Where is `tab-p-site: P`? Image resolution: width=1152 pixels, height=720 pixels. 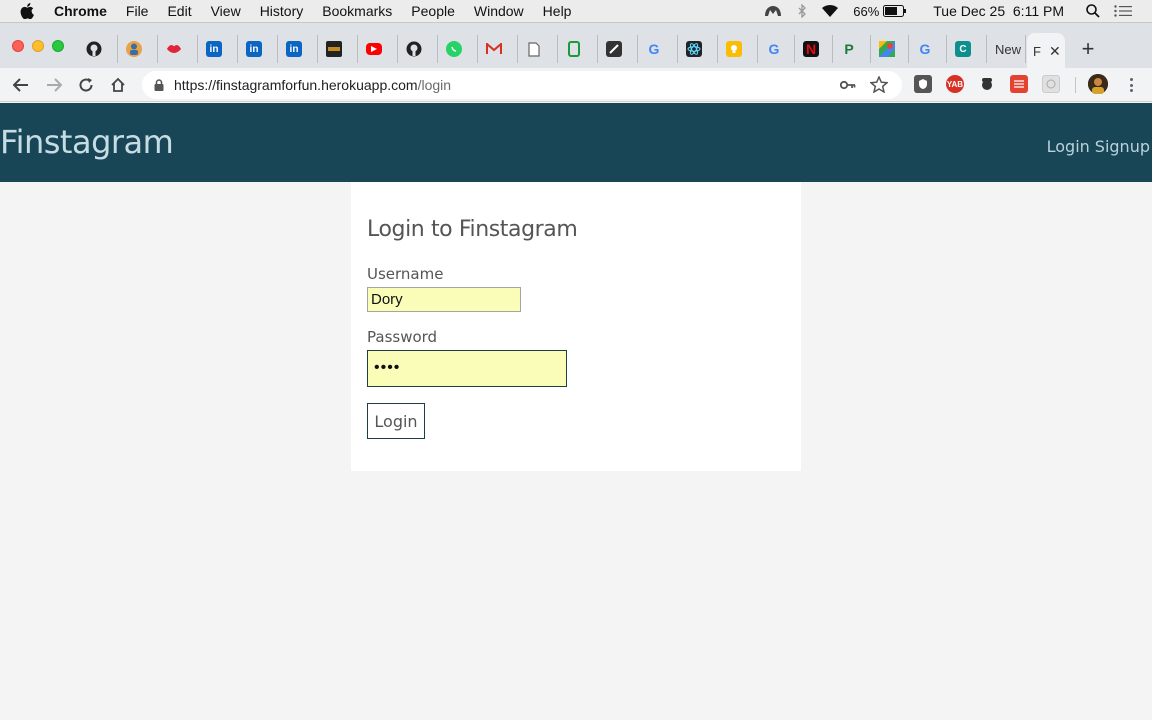
tab-p-site: P is located at coordinates (852, 49).